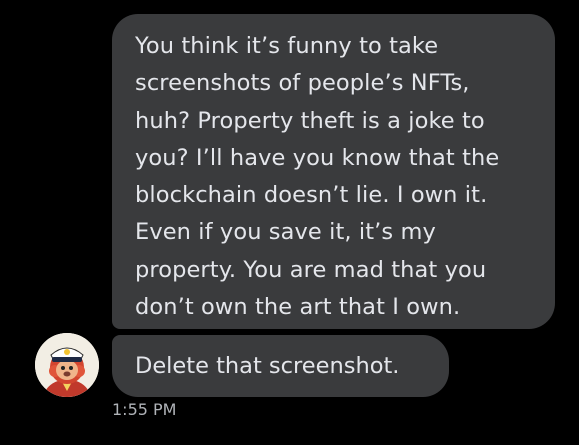  What do you see at coordinates (317, 157) in the screenshot?
I see `message-line: you? I’ll have you know that the` at bounding box center [317, 157].